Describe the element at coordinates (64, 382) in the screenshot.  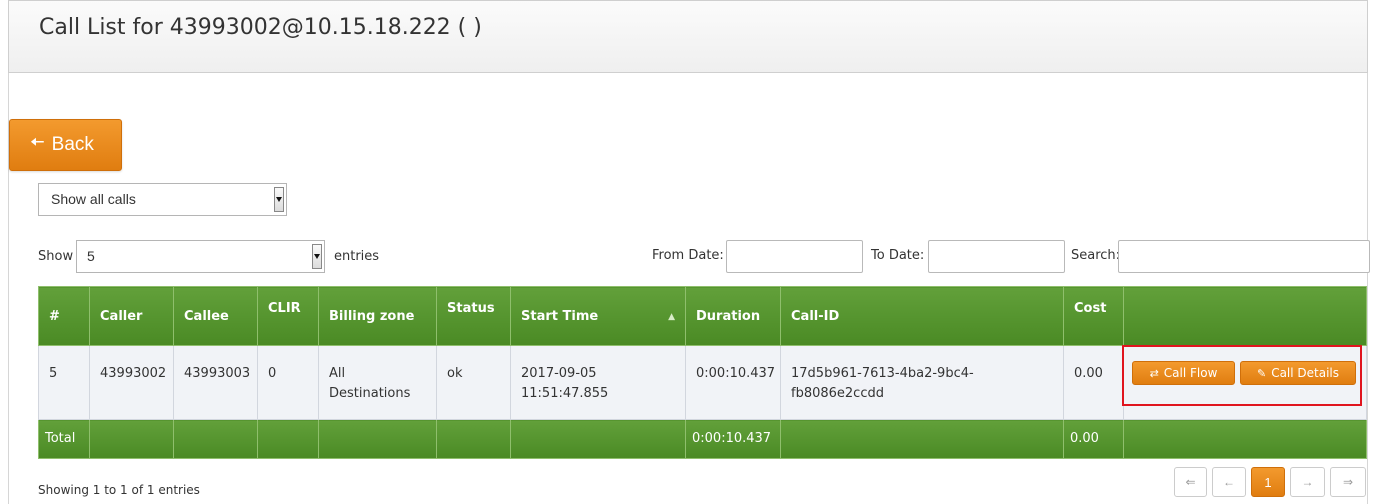
I see `cell-num: 5` at that location.